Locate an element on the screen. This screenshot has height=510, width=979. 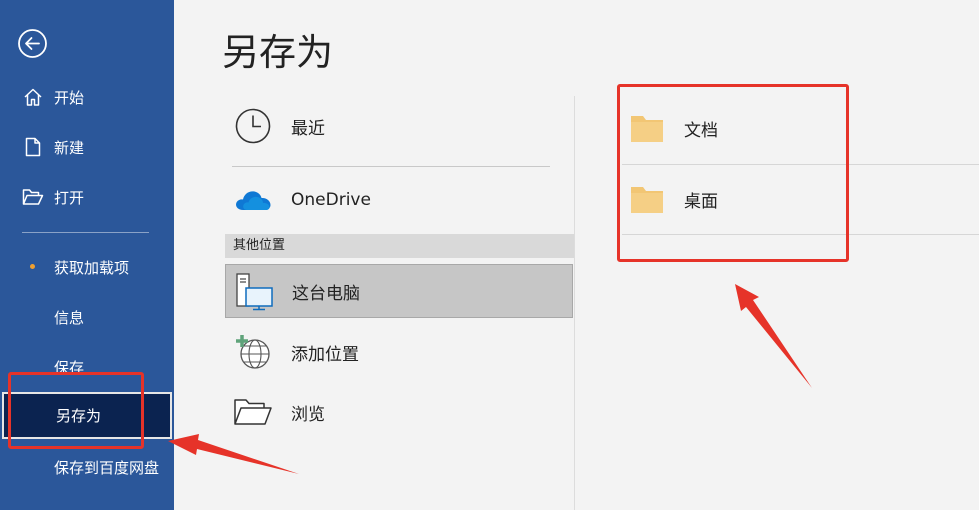
annotation-arrow-save-as is located at coordinates (233, 454).